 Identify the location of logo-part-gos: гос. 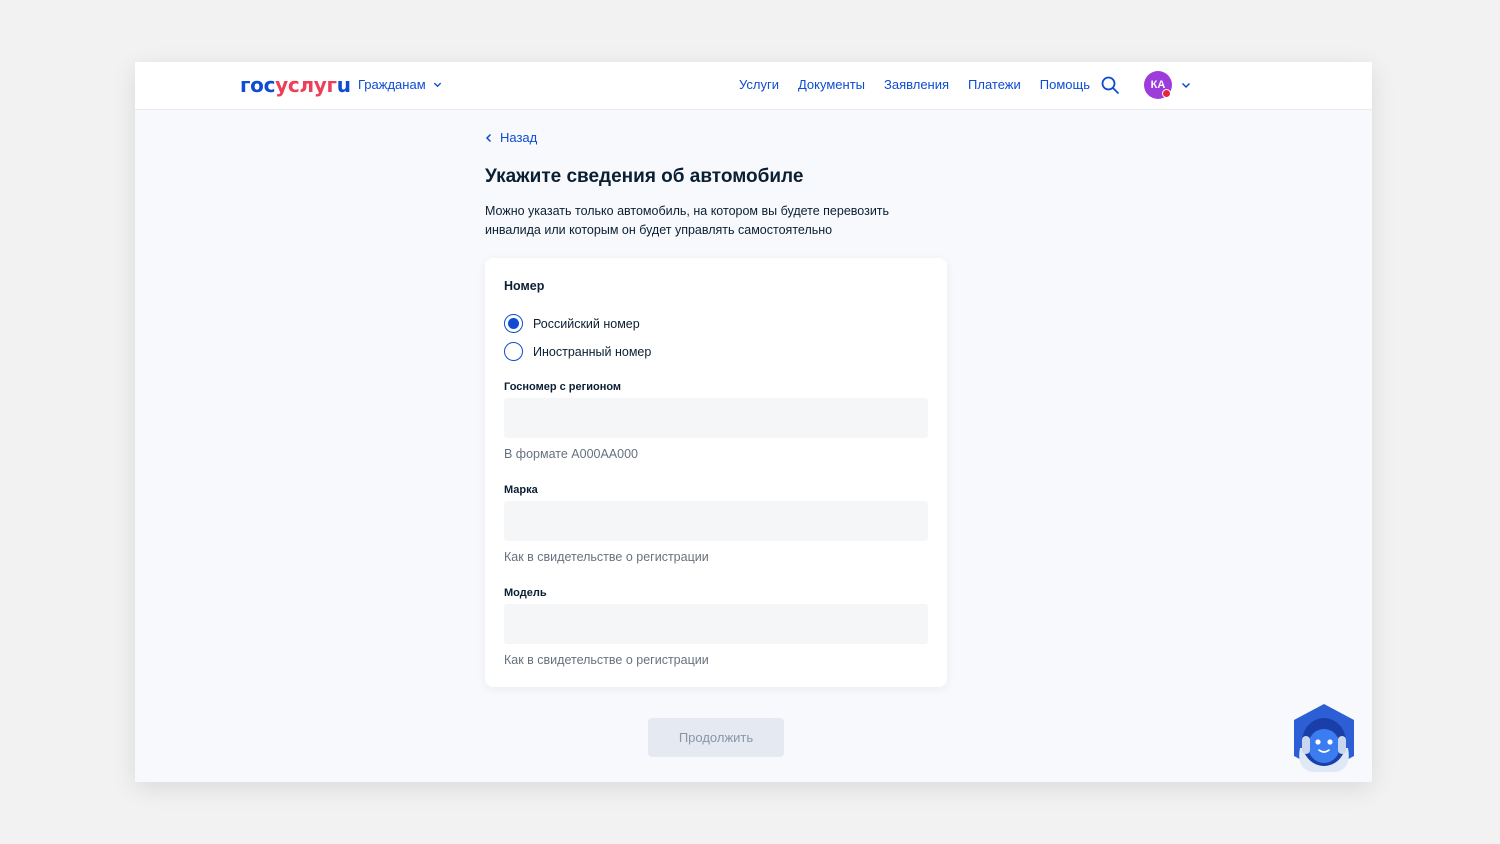
(258, 85).